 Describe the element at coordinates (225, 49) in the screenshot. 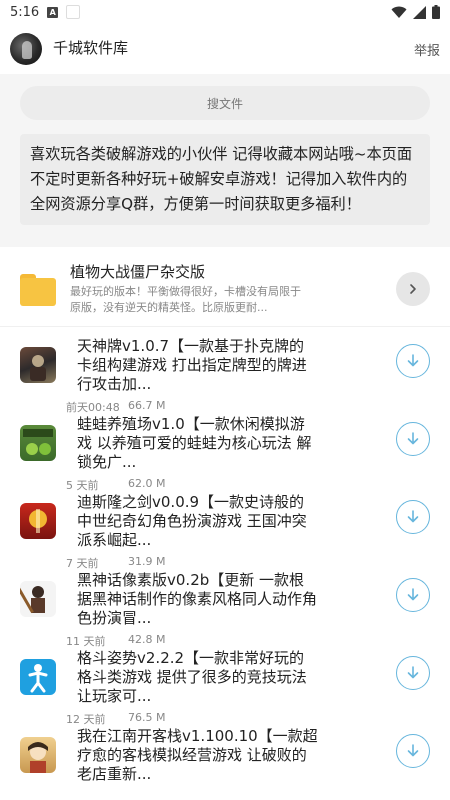

I see `app-header: 千城软件库 举报` at that location.